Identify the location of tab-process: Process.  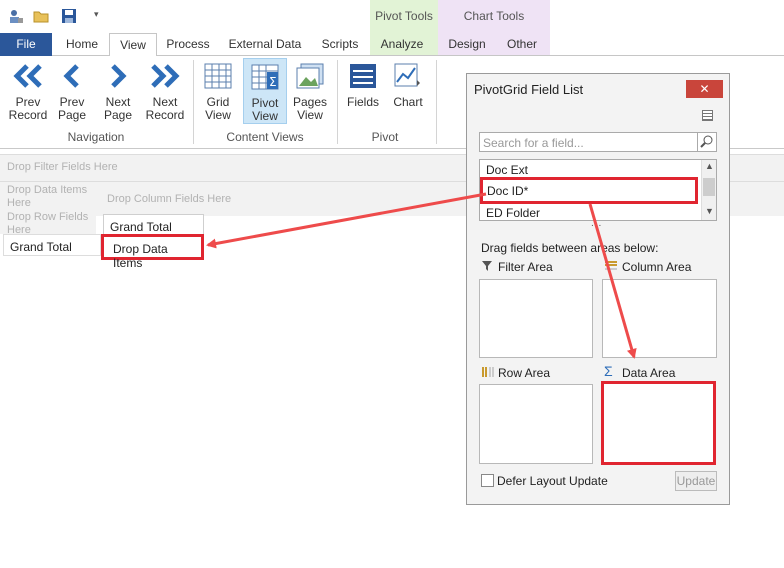
(188, 44).